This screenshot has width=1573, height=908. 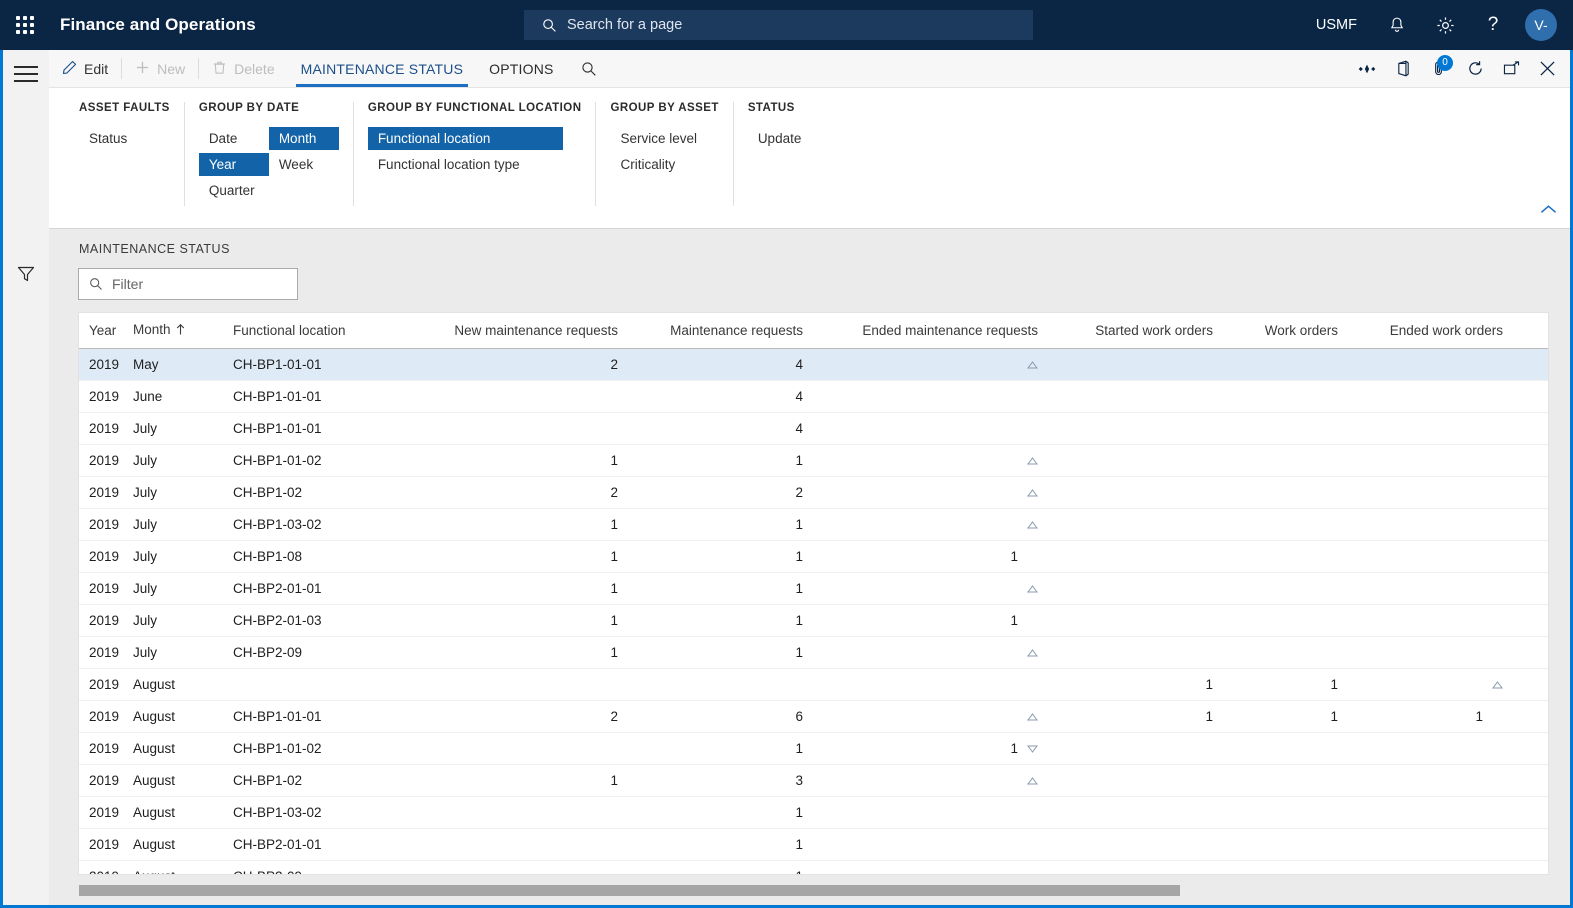 What do you see at coordinates (465, 138) in the screenshot?
I see `group-option-functional-location: Functional location` at bounding box center [465, 138].